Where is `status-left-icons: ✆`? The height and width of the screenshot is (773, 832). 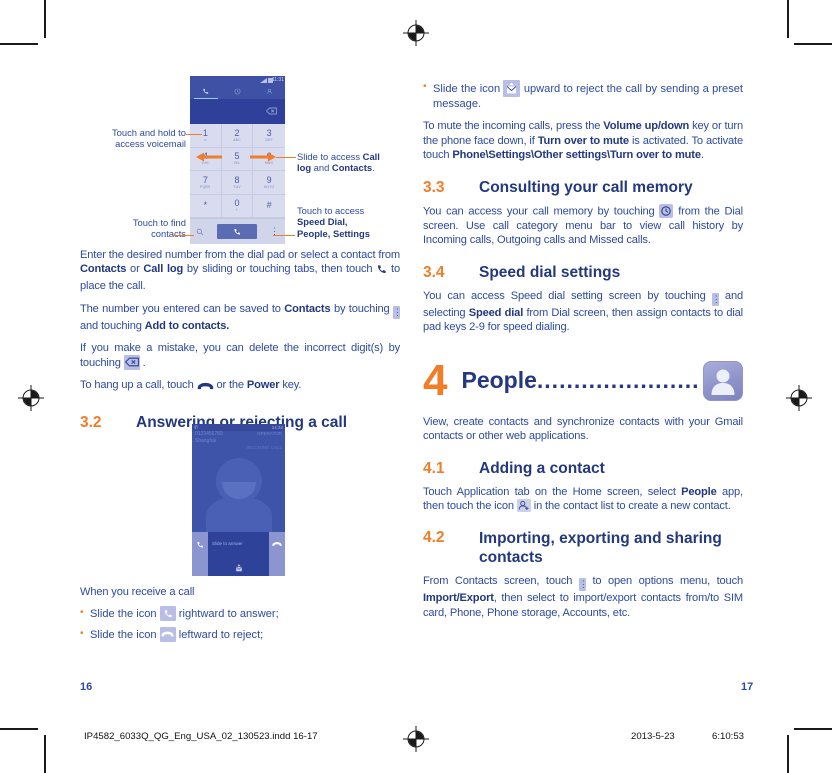 status-left-icons: ✆ is located at coordinates (196, 427).